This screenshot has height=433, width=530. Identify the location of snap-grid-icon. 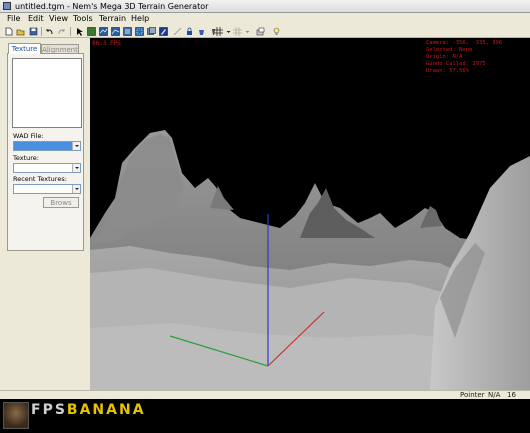
(237, 31).